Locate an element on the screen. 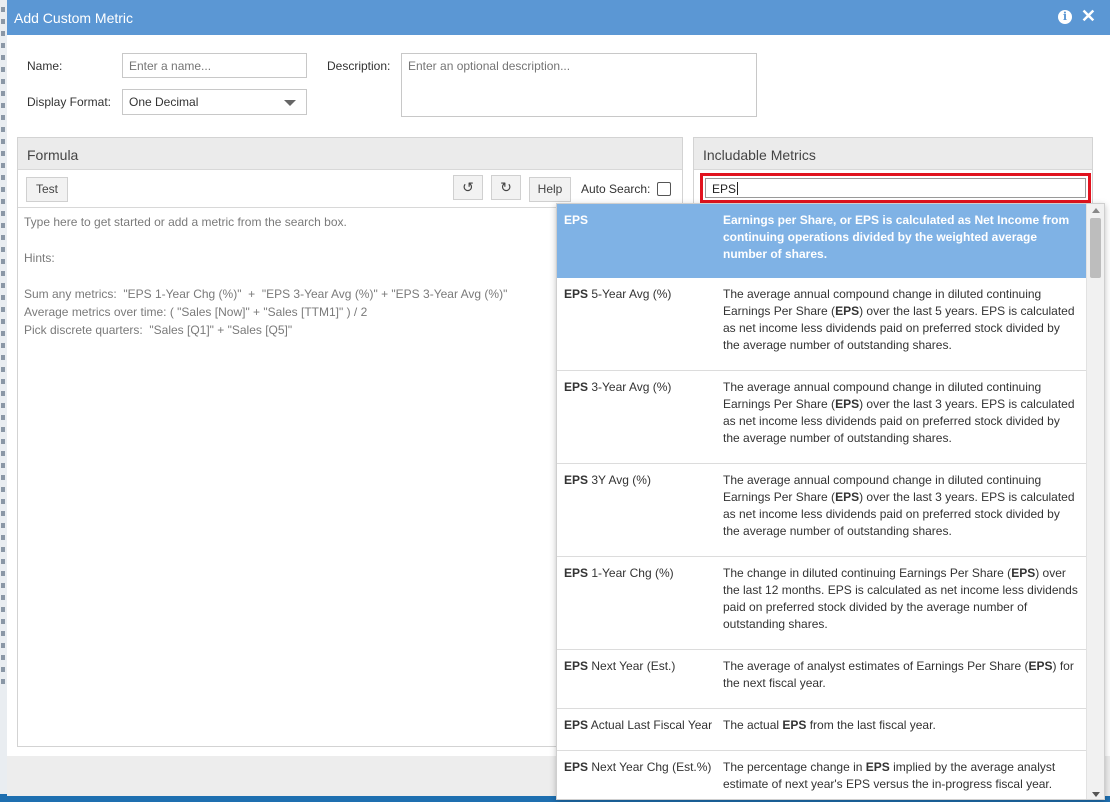 The image size is (1110, 802). help-button: Help is located at coordinates (550, 189).